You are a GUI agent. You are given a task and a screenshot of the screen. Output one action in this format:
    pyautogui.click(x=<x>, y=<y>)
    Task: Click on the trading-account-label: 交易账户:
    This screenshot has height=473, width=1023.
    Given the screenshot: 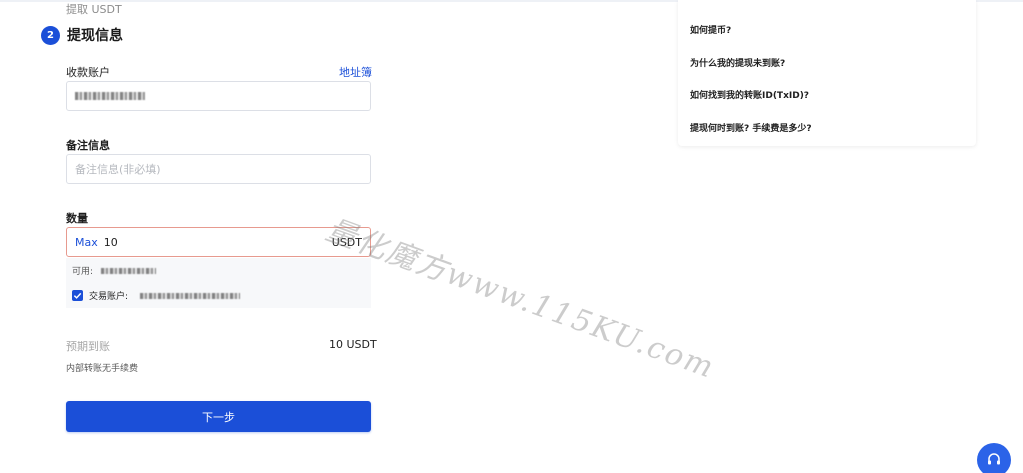 What is the action you would take?
    pyautogui.click(x=109, y=297)
    